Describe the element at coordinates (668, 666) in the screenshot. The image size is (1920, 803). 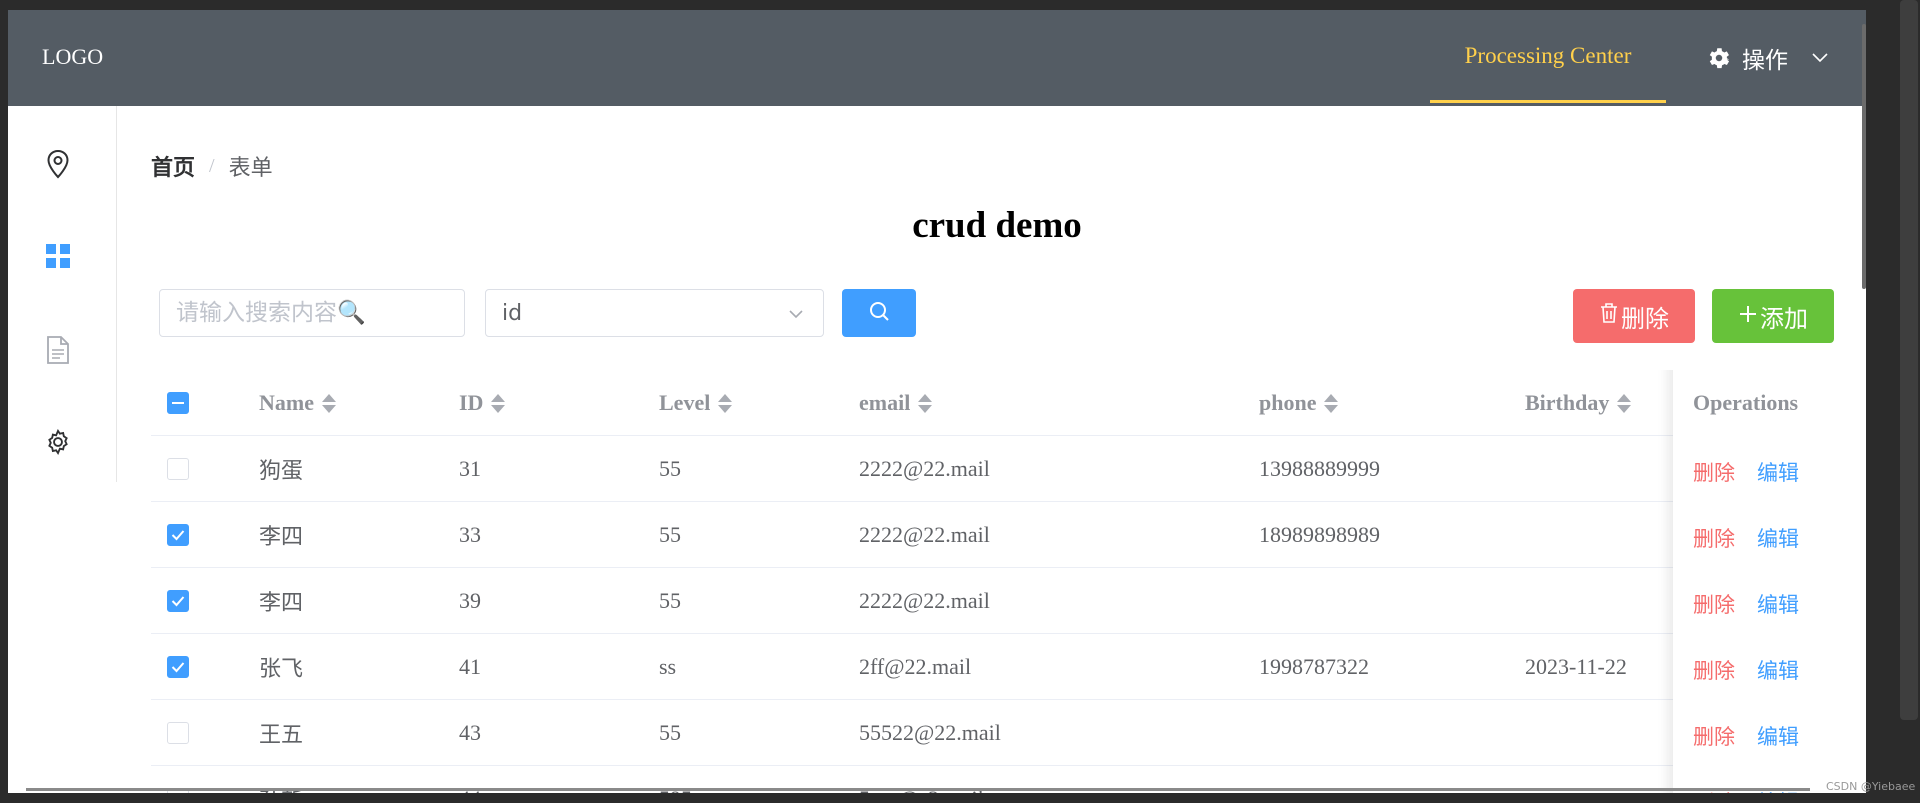
I see `cell-level: ss` at that location.